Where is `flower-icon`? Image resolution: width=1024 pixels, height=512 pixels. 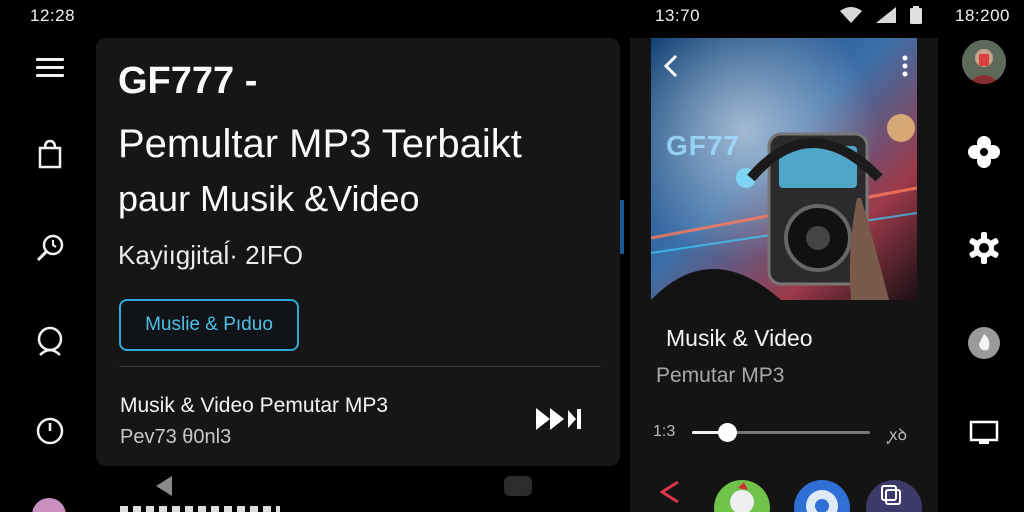 flower-icon is located at coordinates (984, 152).